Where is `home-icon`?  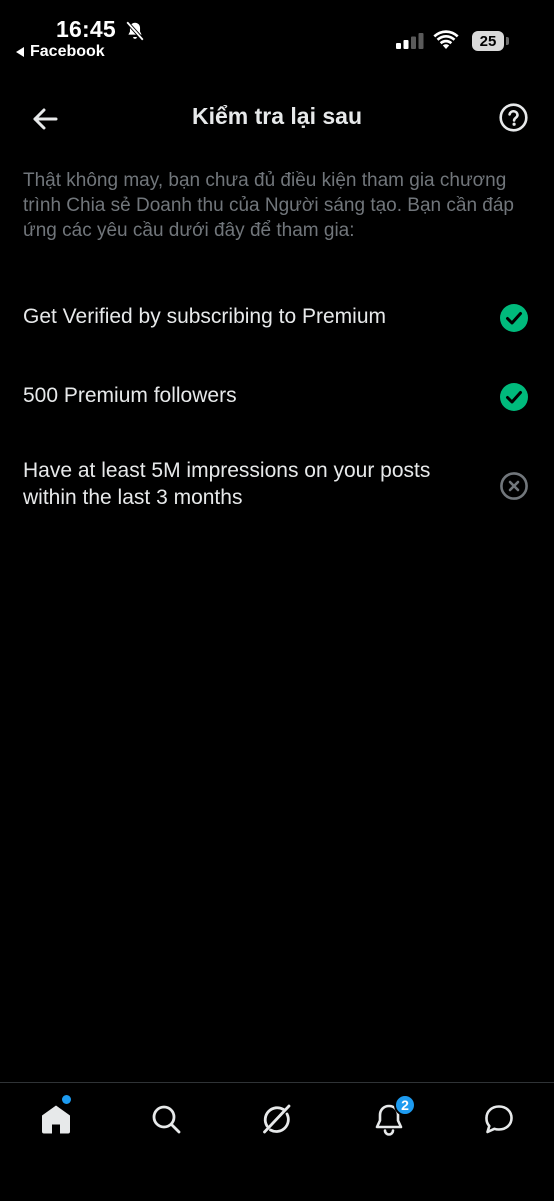
home-icon is located at coordinates (56, 1119).